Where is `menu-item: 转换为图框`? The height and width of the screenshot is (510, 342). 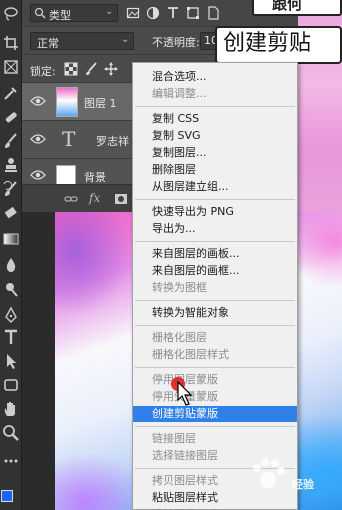
menu-item: 转换为图框 is located at coordinates (179, 287).